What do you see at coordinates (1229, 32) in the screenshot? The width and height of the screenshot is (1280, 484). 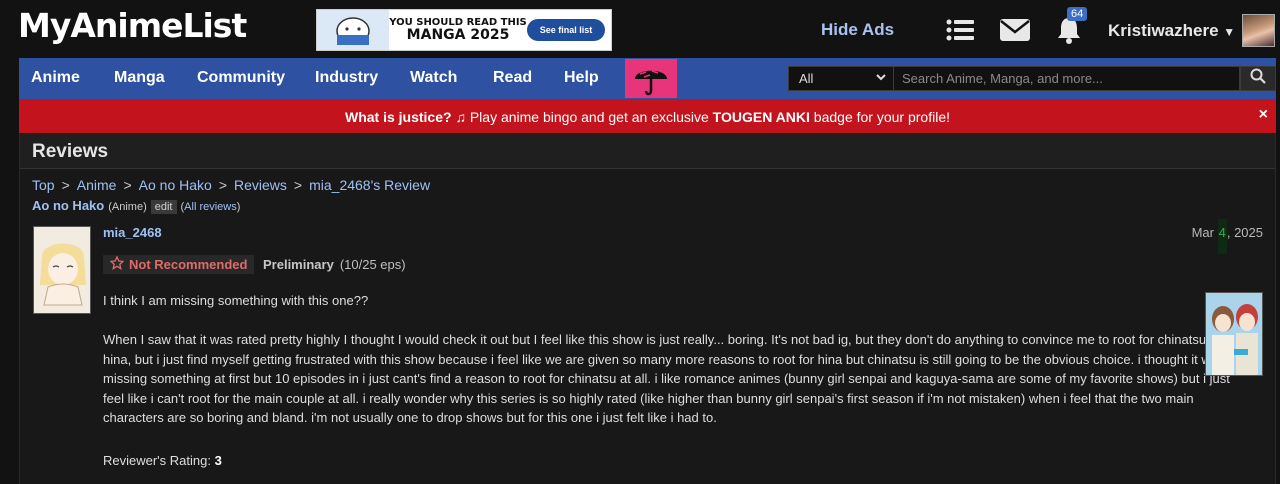 I see `caret-down-icon: ▼` at bounding box center [1229, 32].